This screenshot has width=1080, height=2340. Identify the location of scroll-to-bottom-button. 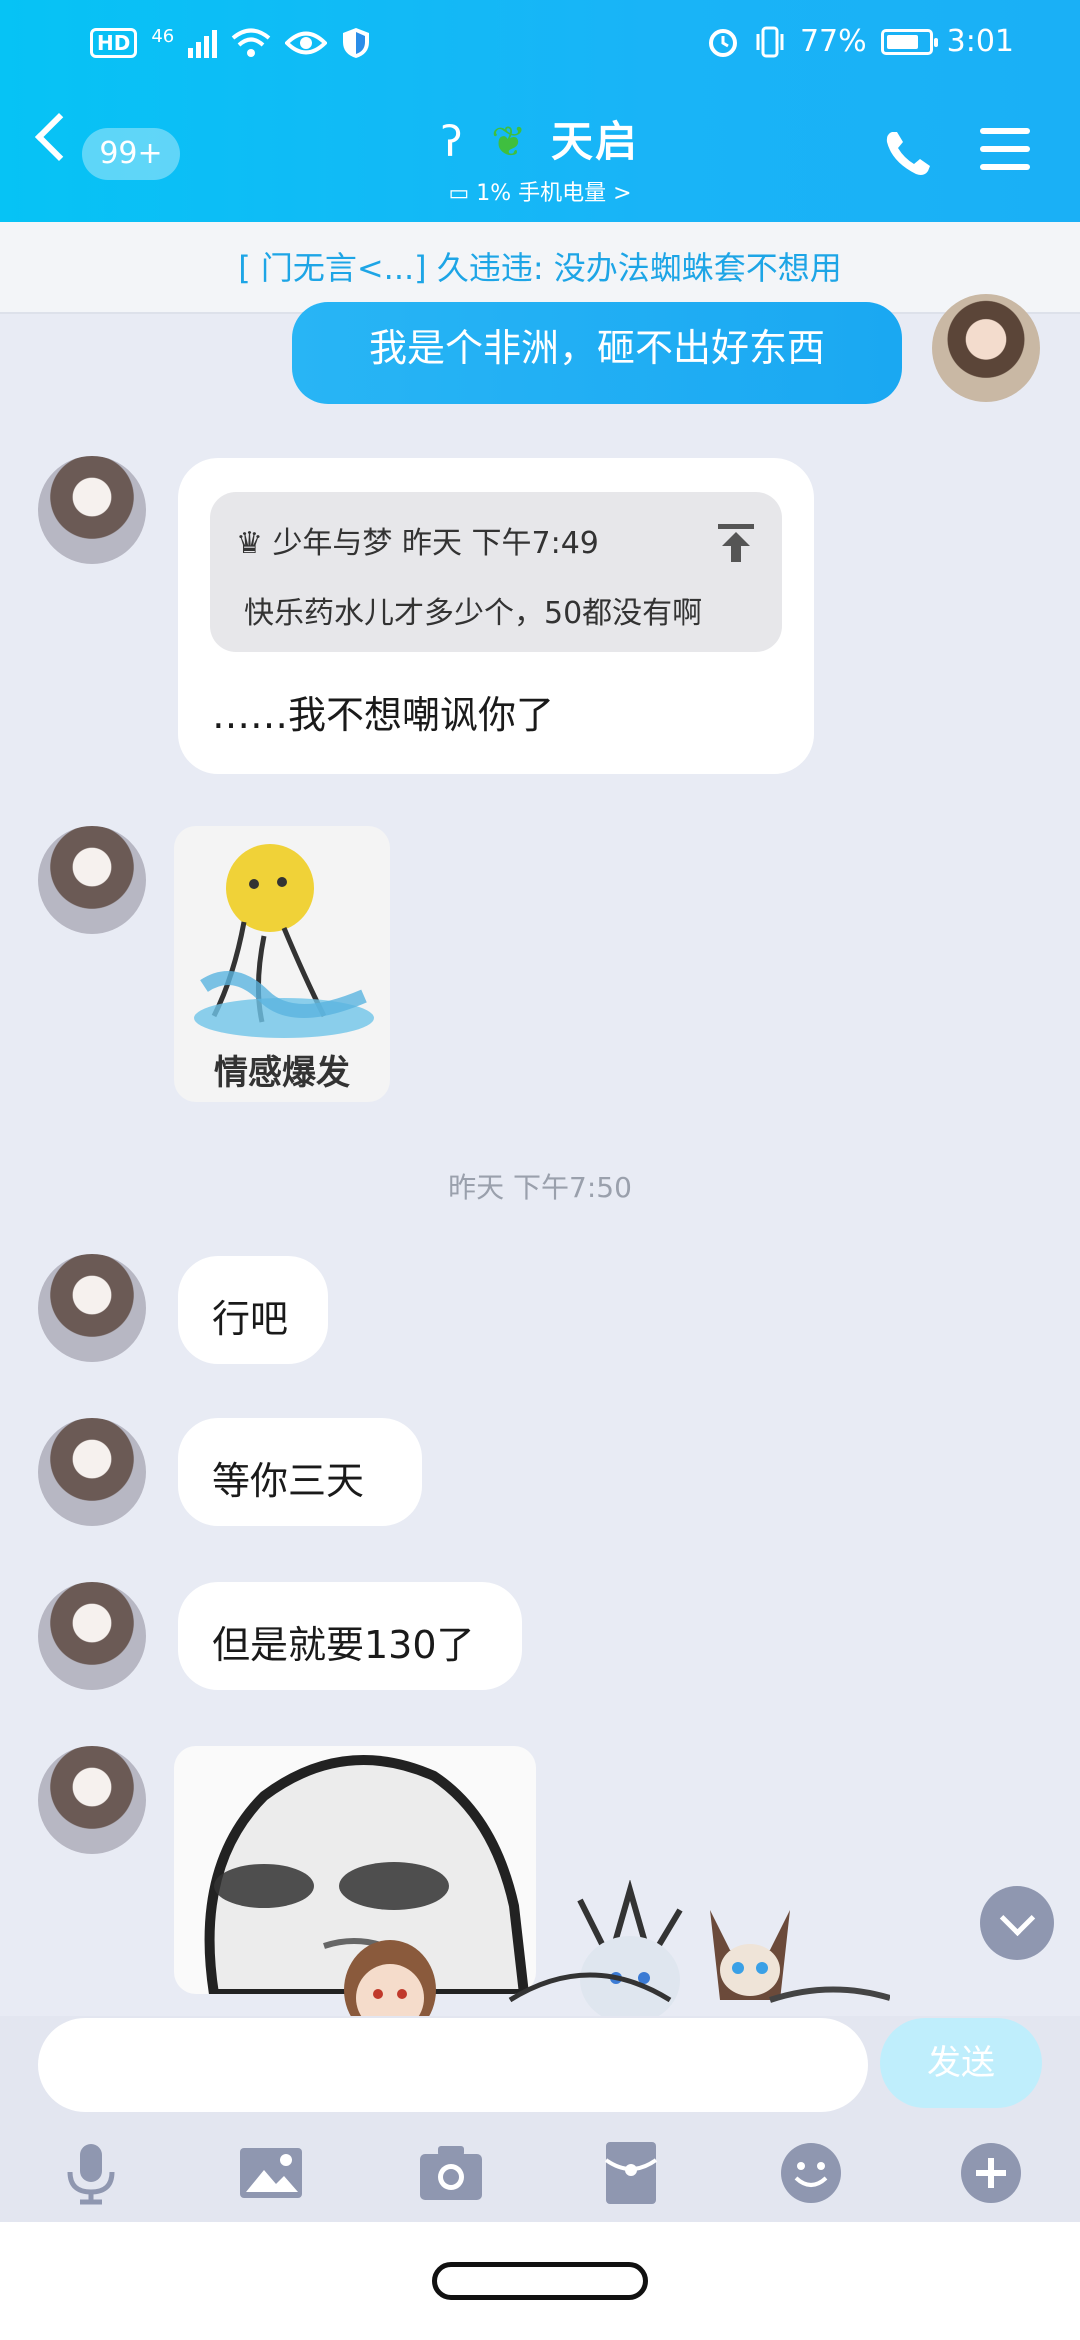
(1017, 1923).